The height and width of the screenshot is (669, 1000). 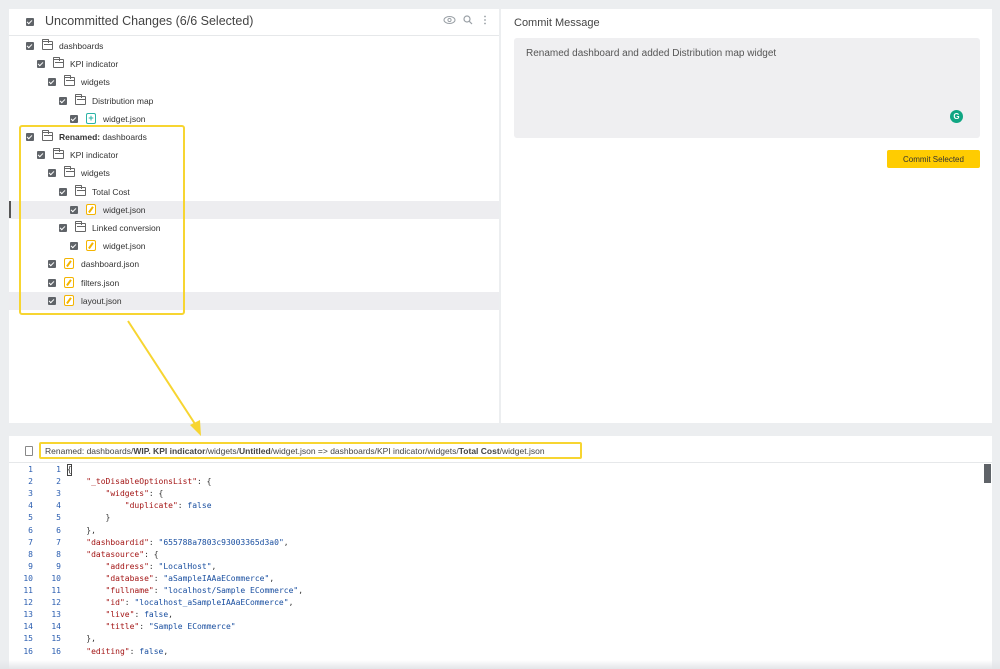 I want to click on old-line-number: 8, so click(x=30, y=554).